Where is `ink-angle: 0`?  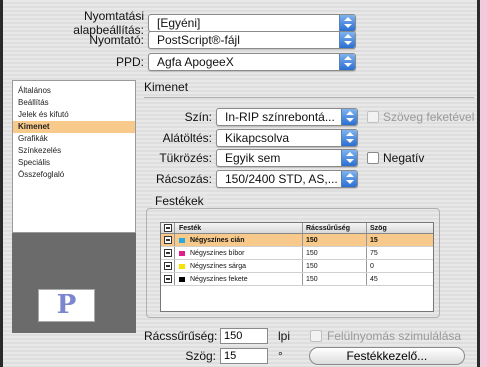 ink-angle: 0 is located at coordinates (372, 266).